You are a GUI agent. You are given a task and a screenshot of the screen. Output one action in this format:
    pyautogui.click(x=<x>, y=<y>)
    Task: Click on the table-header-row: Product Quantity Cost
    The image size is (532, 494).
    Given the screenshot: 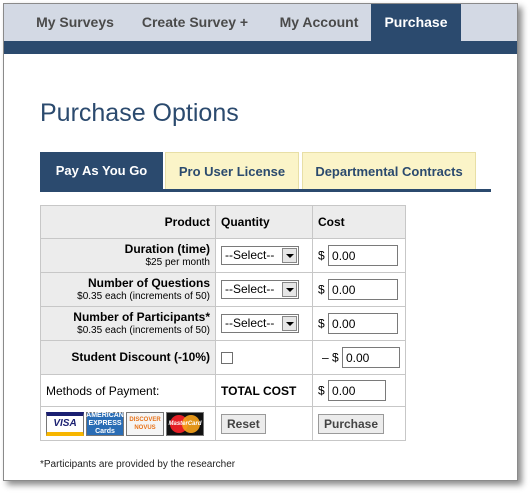 What is the action you would take?
    pyautogui.click(x=223, y=222)
    